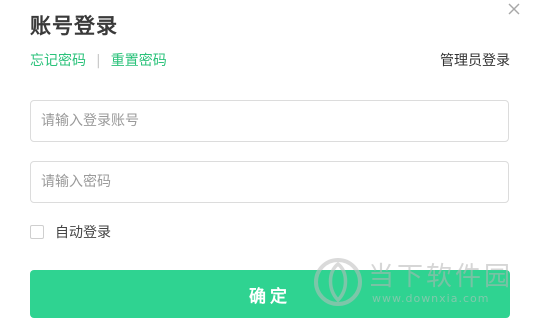 This screenshot has width=540, height=320. What do you see at coordinates (270, 294) in the screenshot?
I see `confirm-button: 确定` at bounding box center [270, 294].